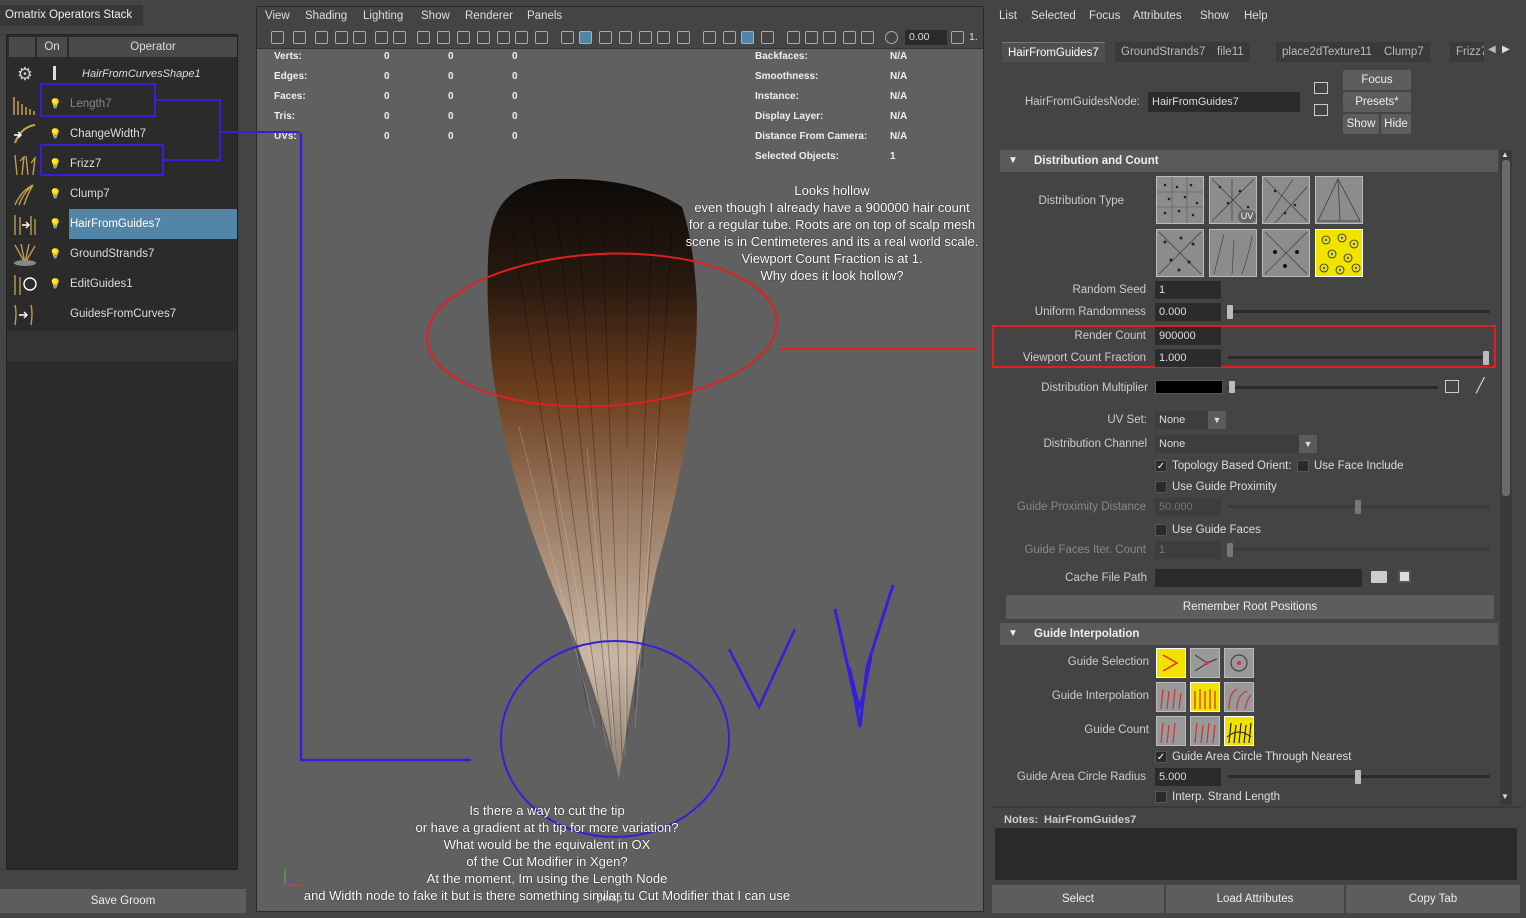 The height and width of the screenshot is (918, 1526). I want to click on focus-button: Focus, so click(1377, 80).